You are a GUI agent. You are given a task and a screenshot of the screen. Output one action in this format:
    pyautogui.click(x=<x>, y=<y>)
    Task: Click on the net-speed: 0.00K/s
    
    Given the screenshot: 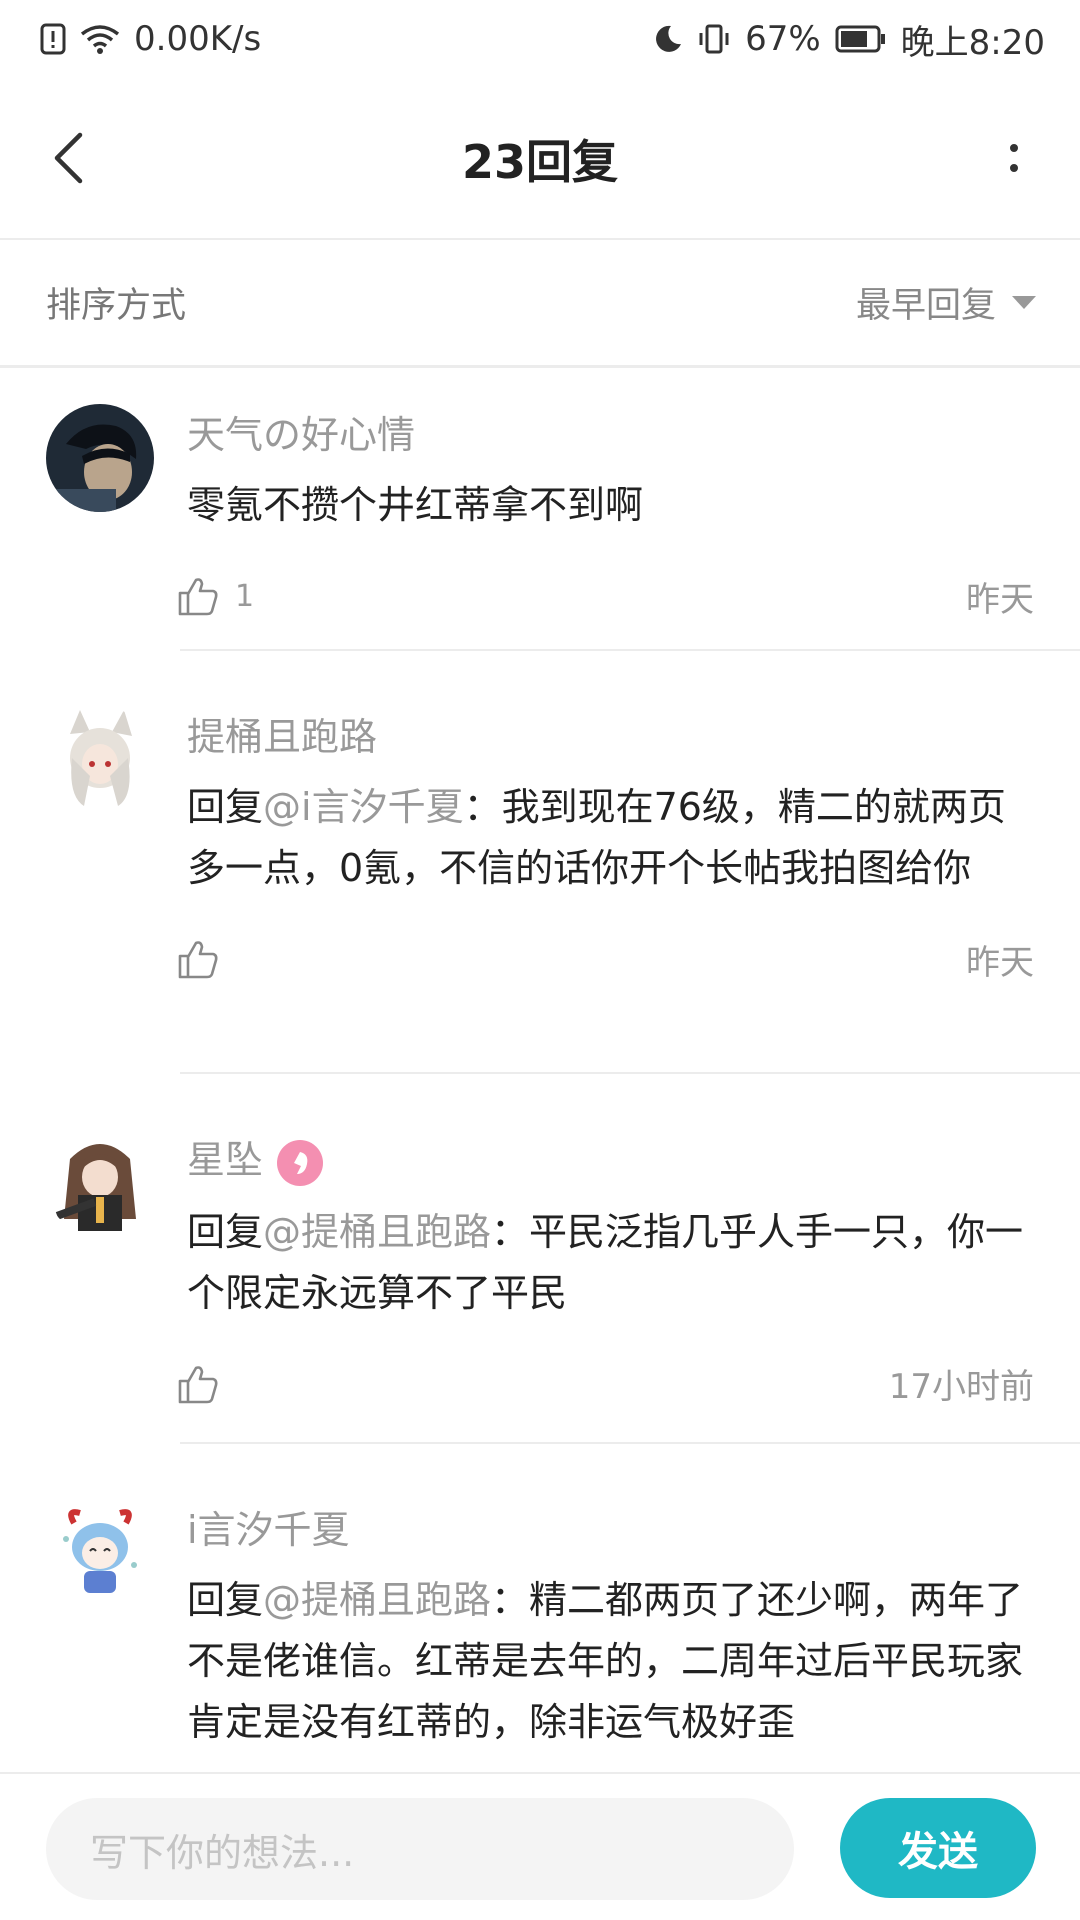 What is the action you would take?
    pyautogui.click(x=198, y=39)
    